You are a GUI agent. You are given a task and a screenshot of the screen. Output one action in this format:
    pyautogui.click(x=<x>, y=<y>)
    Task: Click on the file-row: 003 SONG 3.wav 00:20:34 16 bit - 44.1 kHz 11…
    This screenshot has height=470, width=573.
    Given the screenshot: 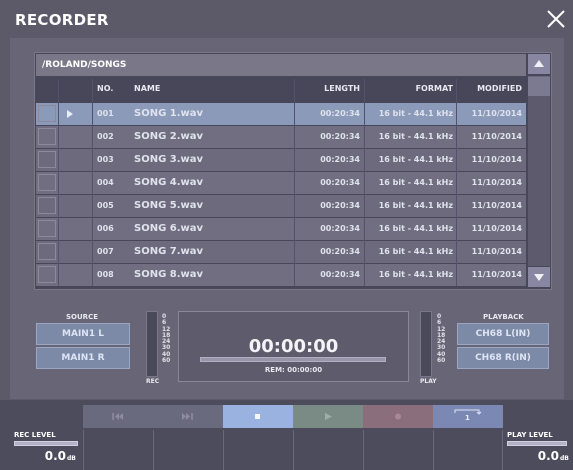 What is the action you would take?
    pyautogui.click(x=281, y=160)
    